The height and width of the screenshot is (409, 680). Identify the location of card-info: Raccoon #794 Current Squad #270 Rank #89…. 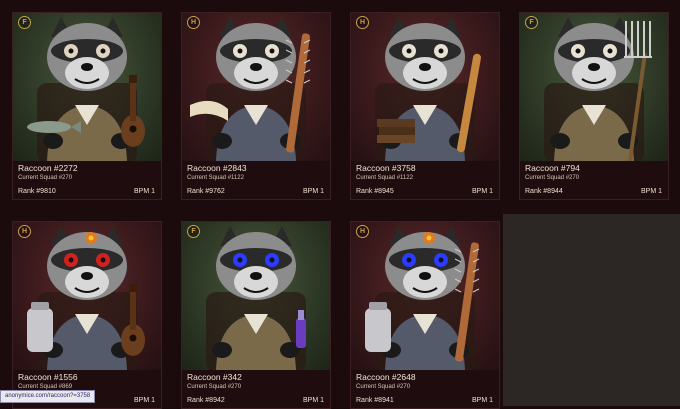
(594, 180).